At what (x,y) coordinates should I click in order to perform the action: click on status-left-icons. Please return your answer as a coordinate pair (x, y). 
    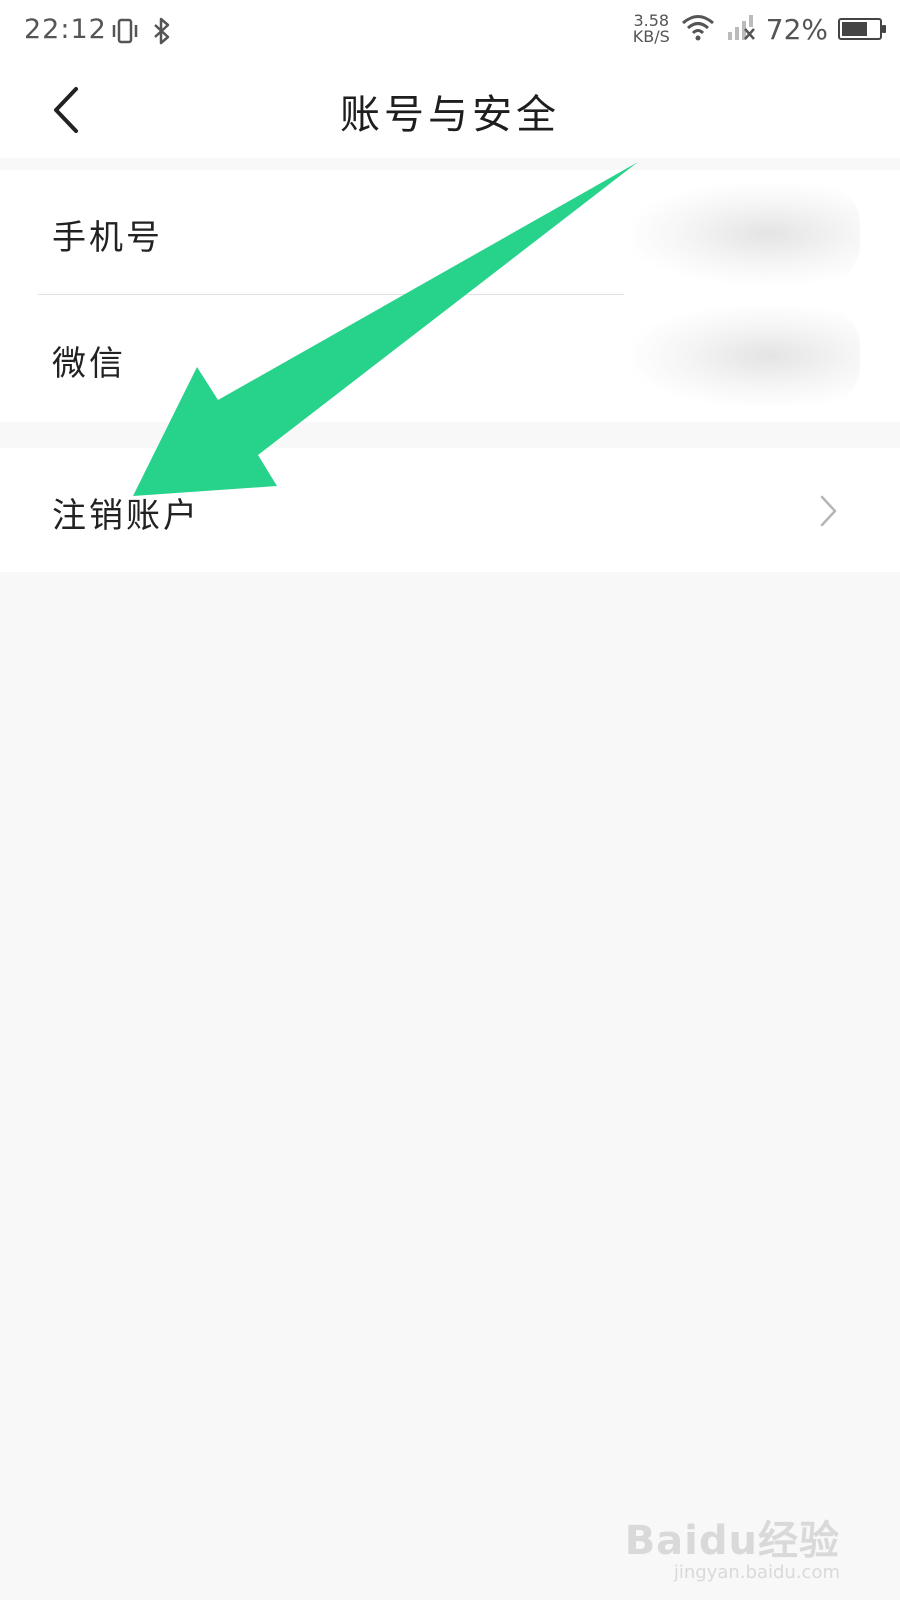
    Looking at the image, I should click on (142, 33).